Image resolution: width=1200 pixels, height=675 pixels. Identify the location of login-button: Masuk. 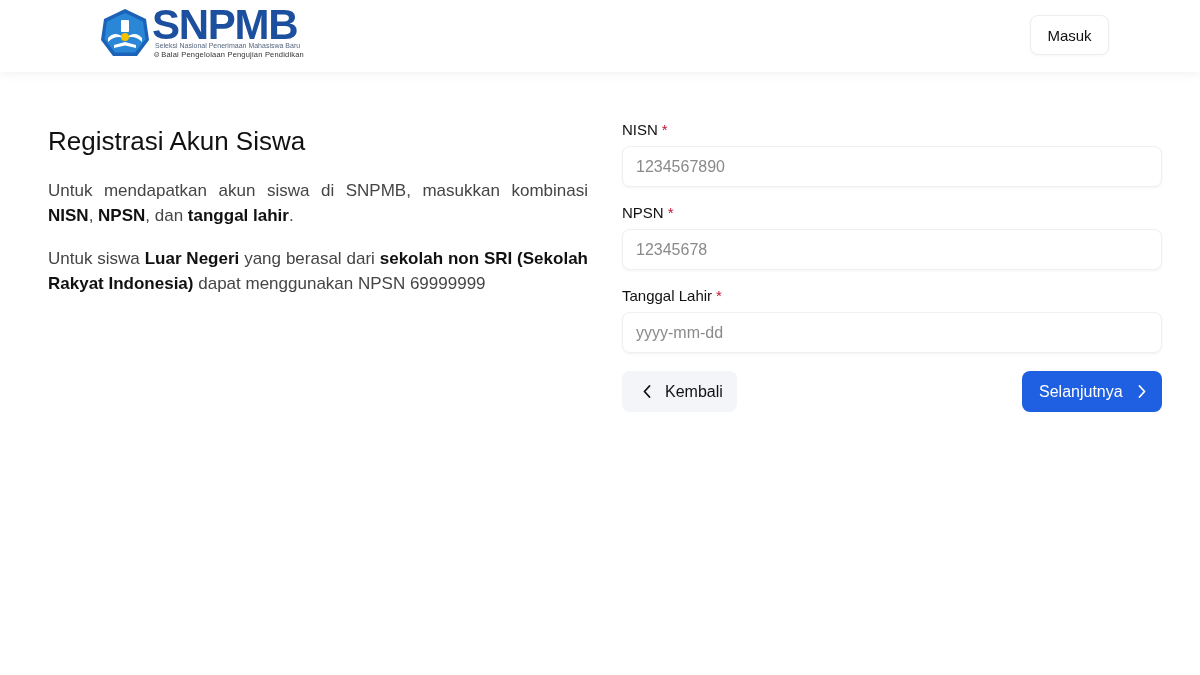
(1069, 35).